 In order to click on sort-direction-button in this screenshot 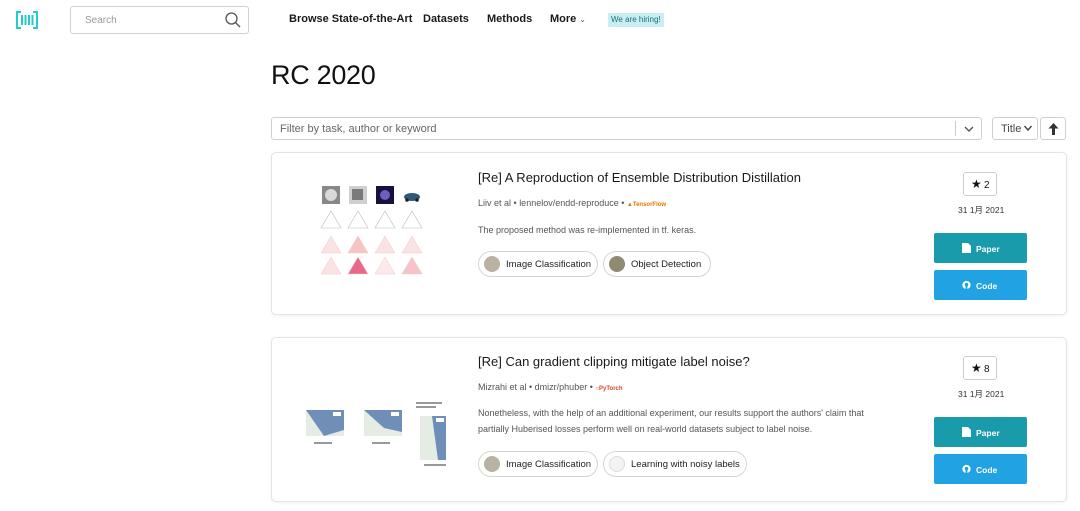, I will do `click(1053, 128)`.